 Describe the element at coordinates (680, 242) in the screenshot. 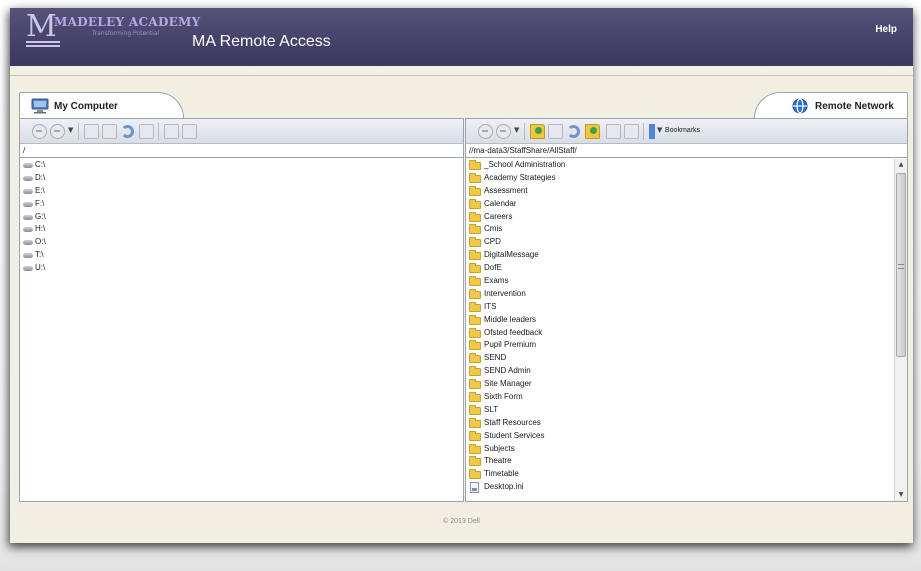

I see `folder-item: CPD` at that location.